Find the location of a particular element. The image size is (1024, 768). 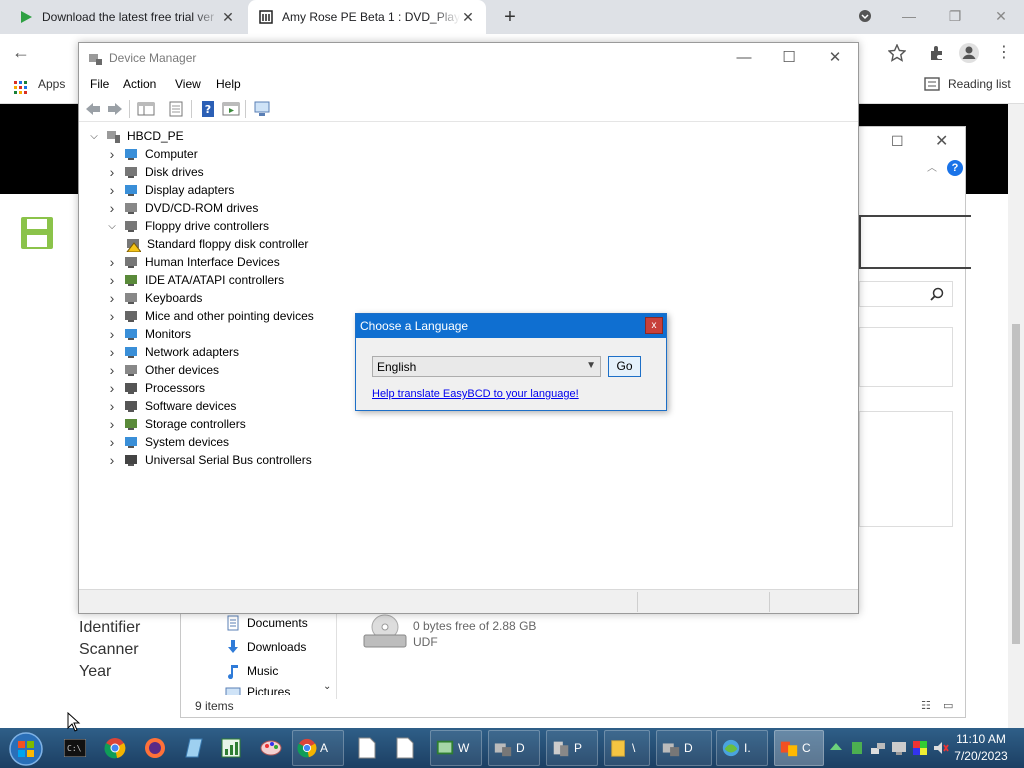

help-translate-link: Help translate EasyBCD to your language! is located at coordinates (475, 394).